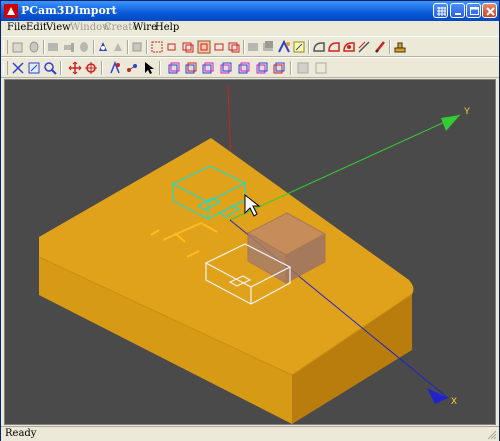 The image size is (500, 441). What do you see at coordinates (380, 47) in the screenshot?
I see `pen-icon` at bounding box center [380, 47].